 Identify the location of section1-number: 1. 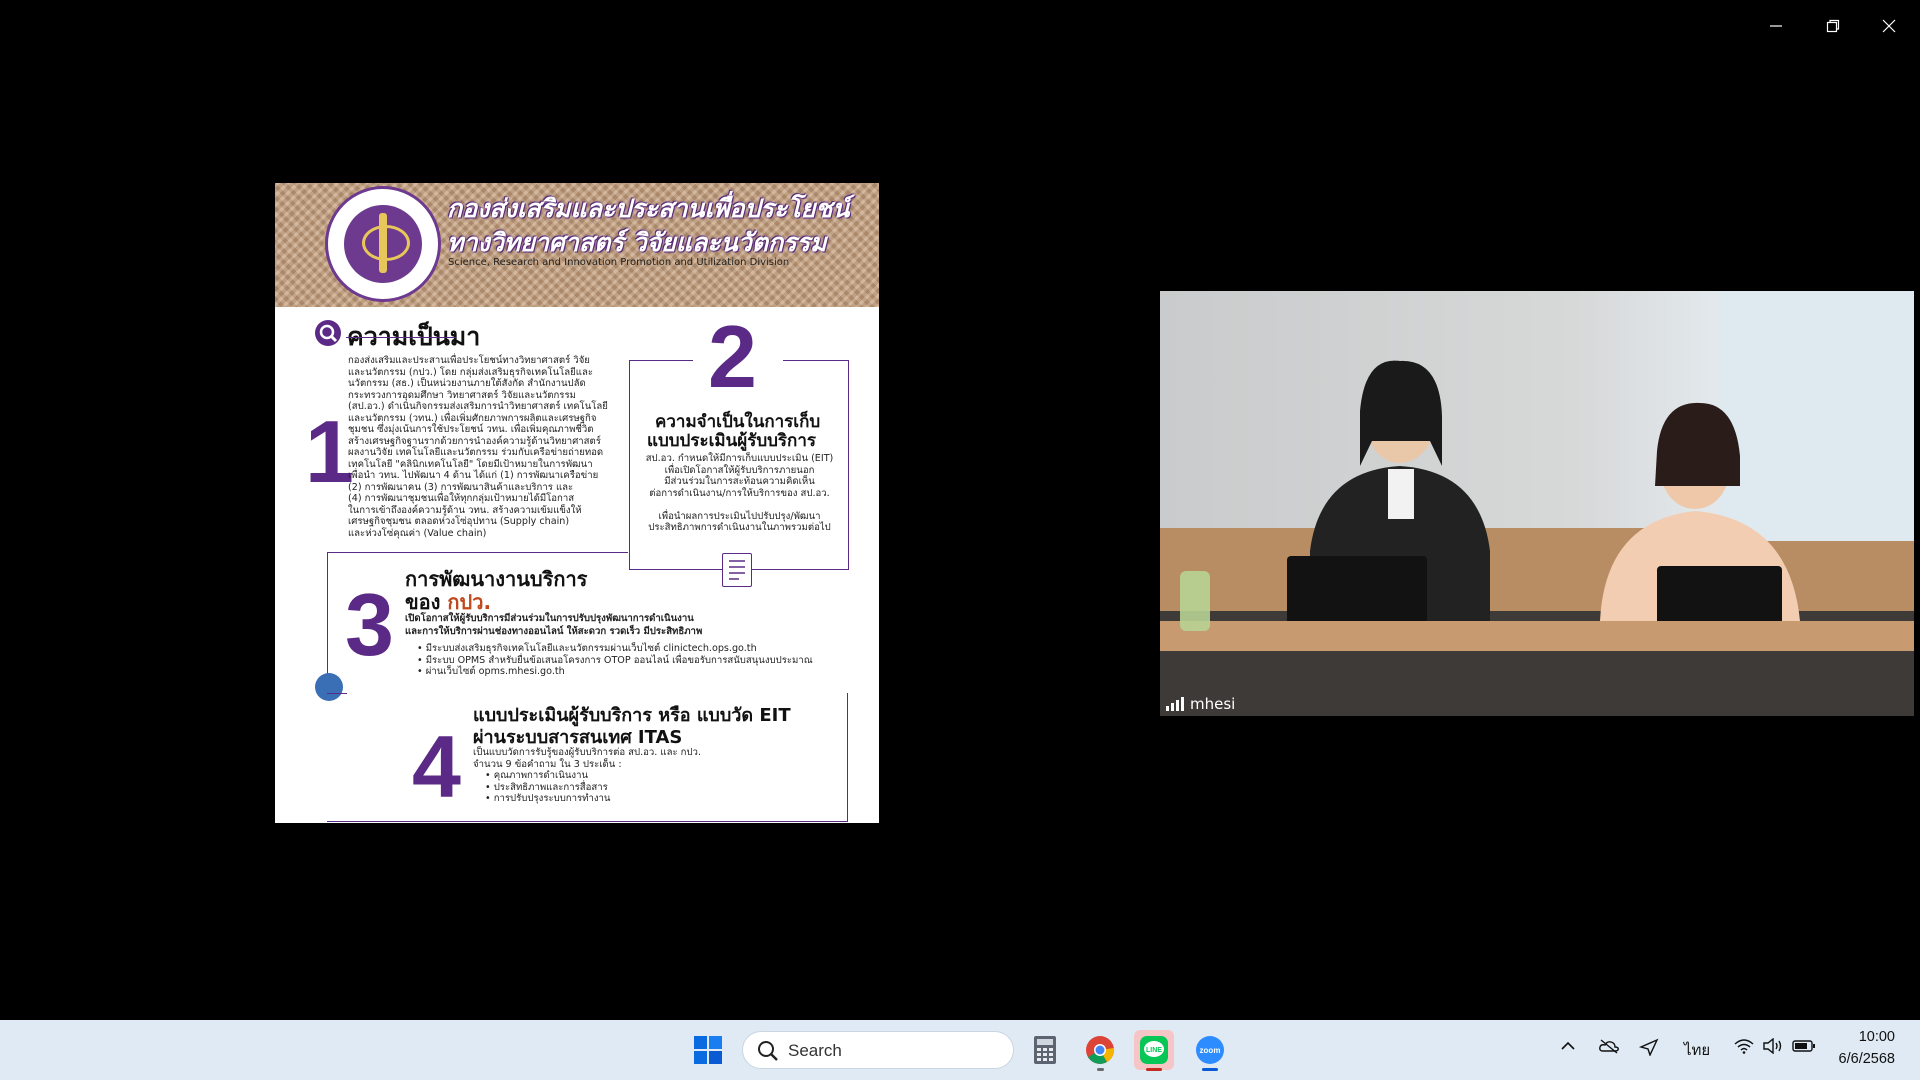
(329, 451).